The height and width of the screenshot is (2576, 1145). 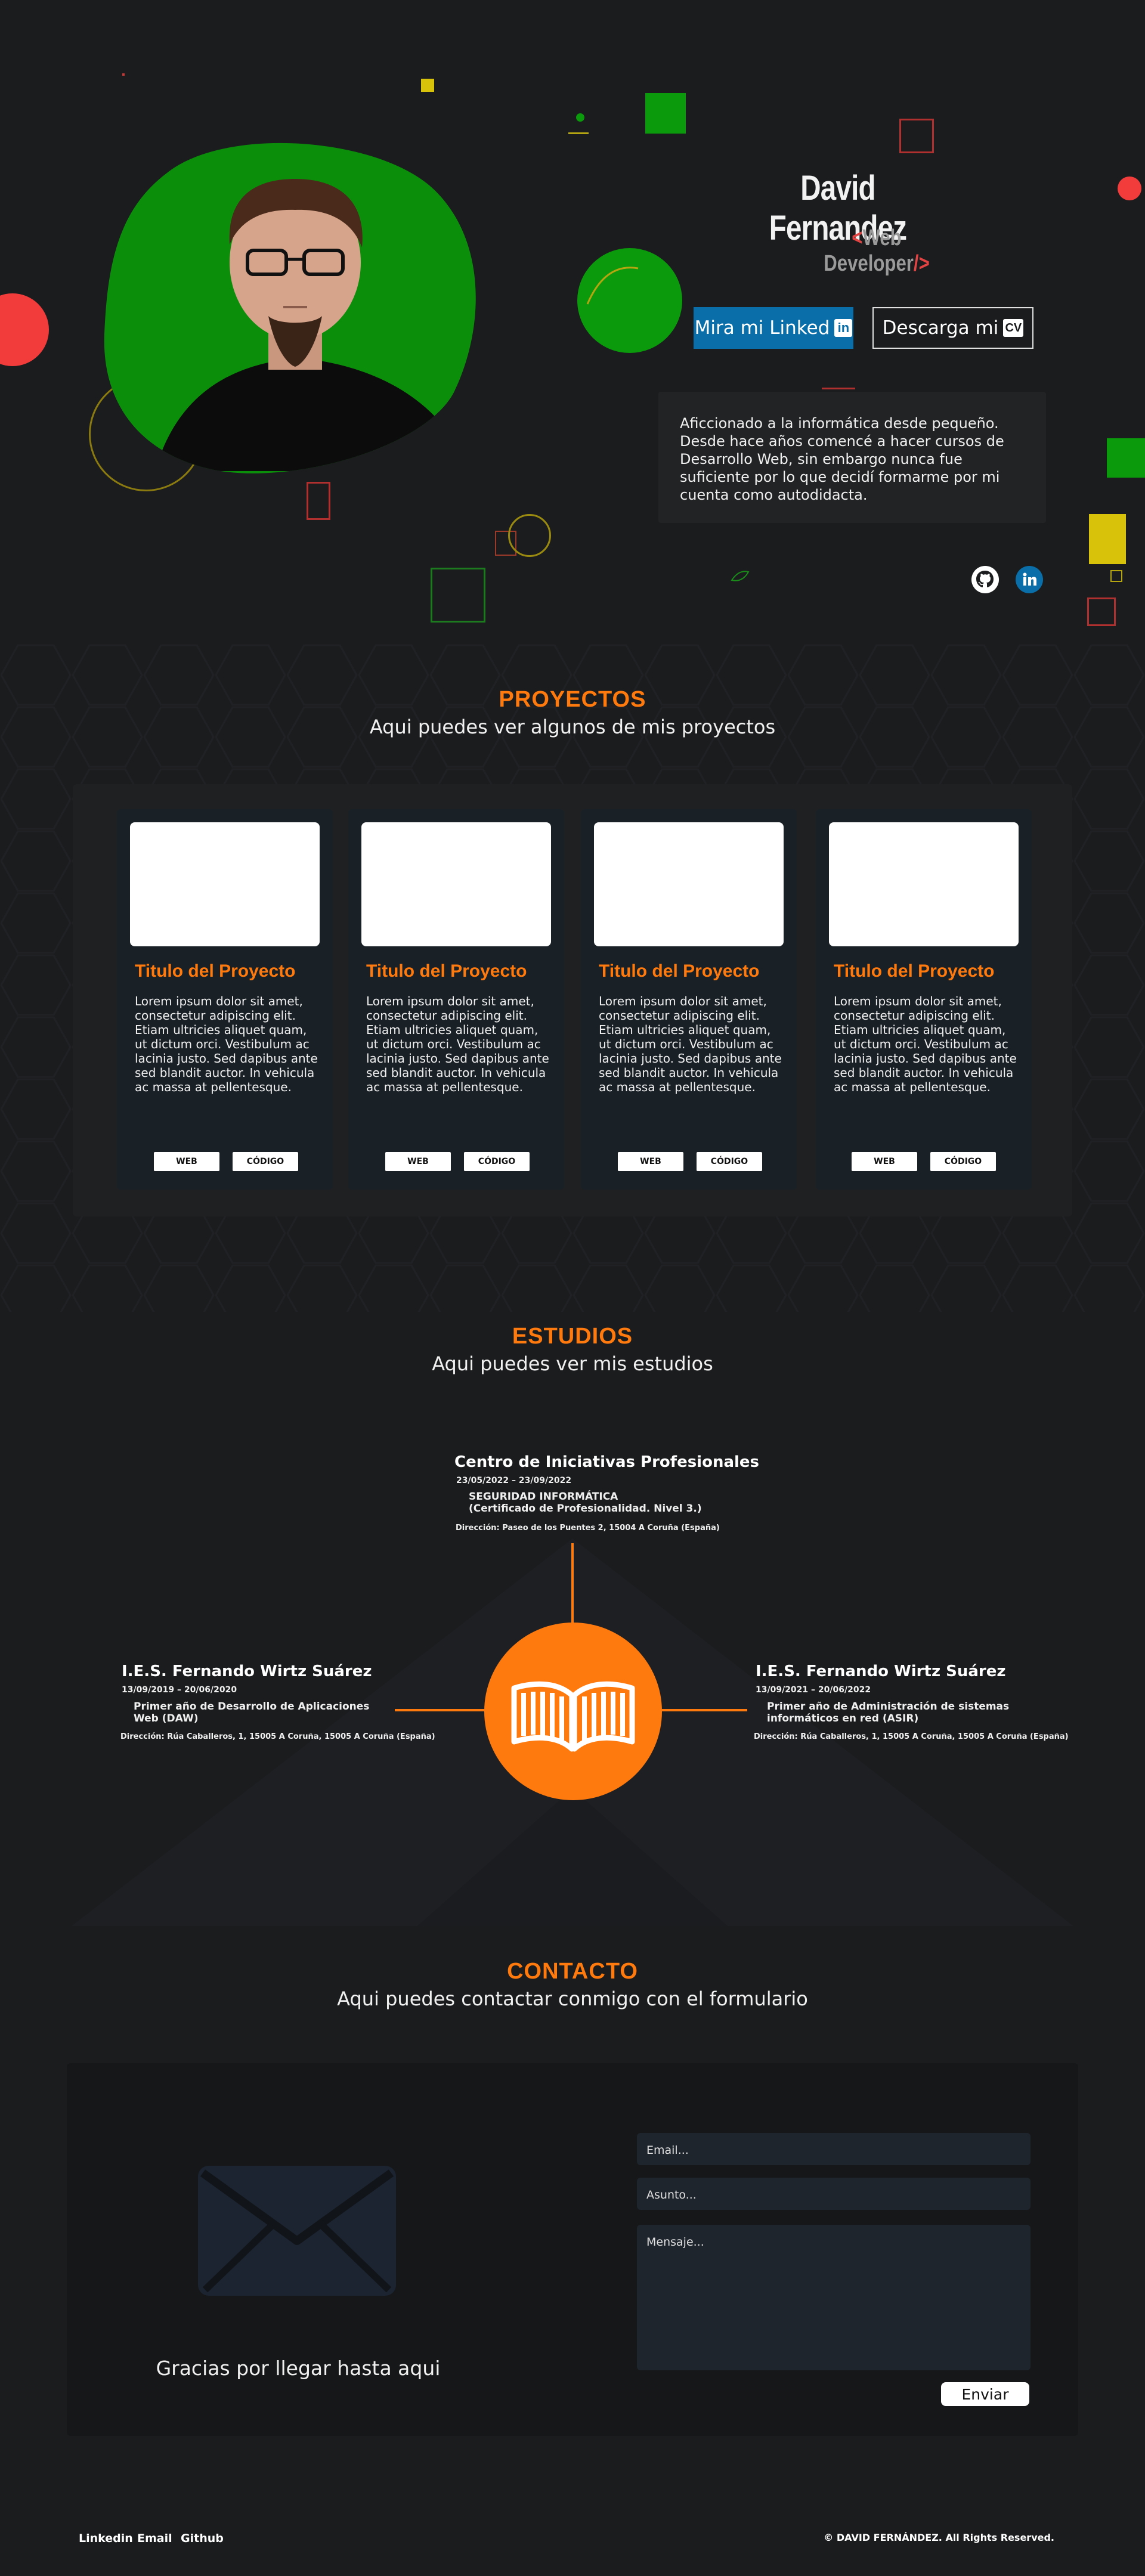 I want to click on linkedin-icon, so click(x=1029, y=580).